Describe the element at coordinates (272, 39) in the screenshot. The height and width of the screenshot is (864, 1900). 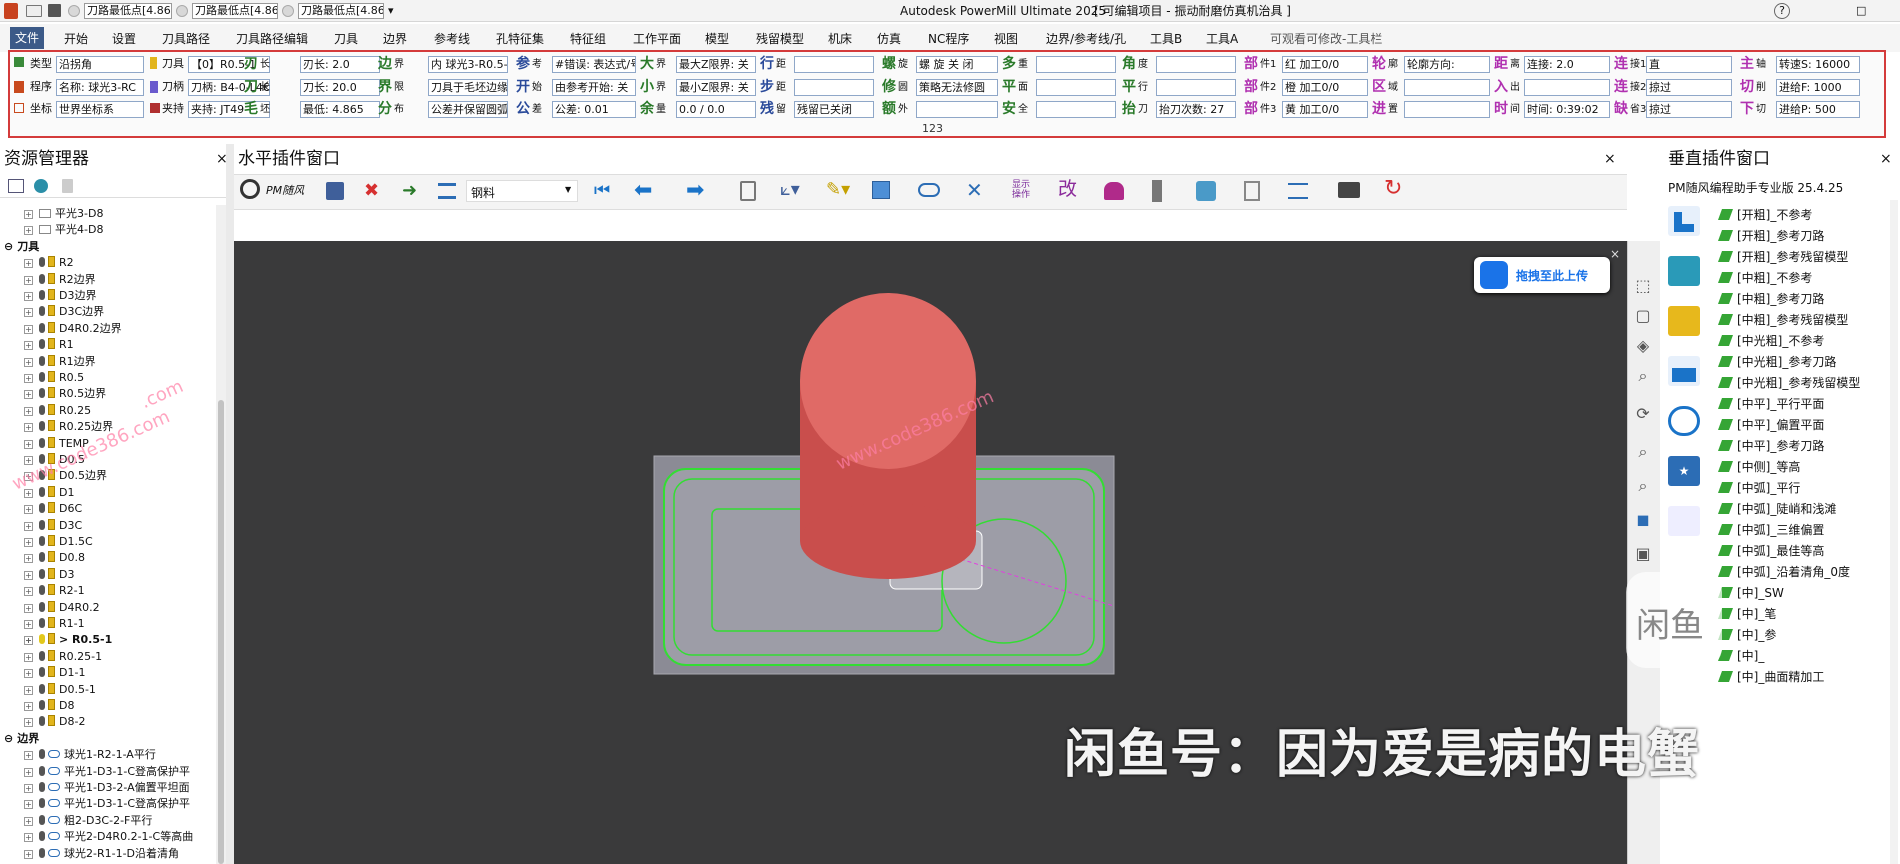
I see `tab-toolpath-edit: 刀具路径编辑` at that location.